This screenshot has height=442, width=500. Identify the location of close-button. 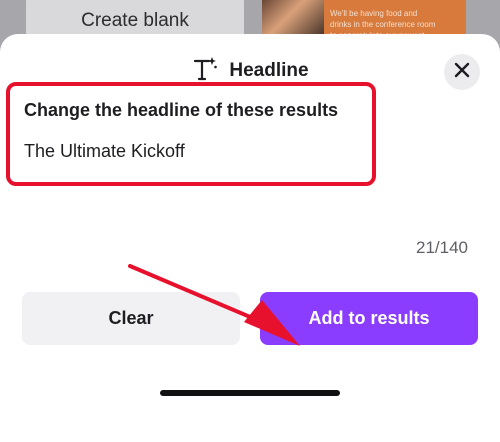
(462, 72).